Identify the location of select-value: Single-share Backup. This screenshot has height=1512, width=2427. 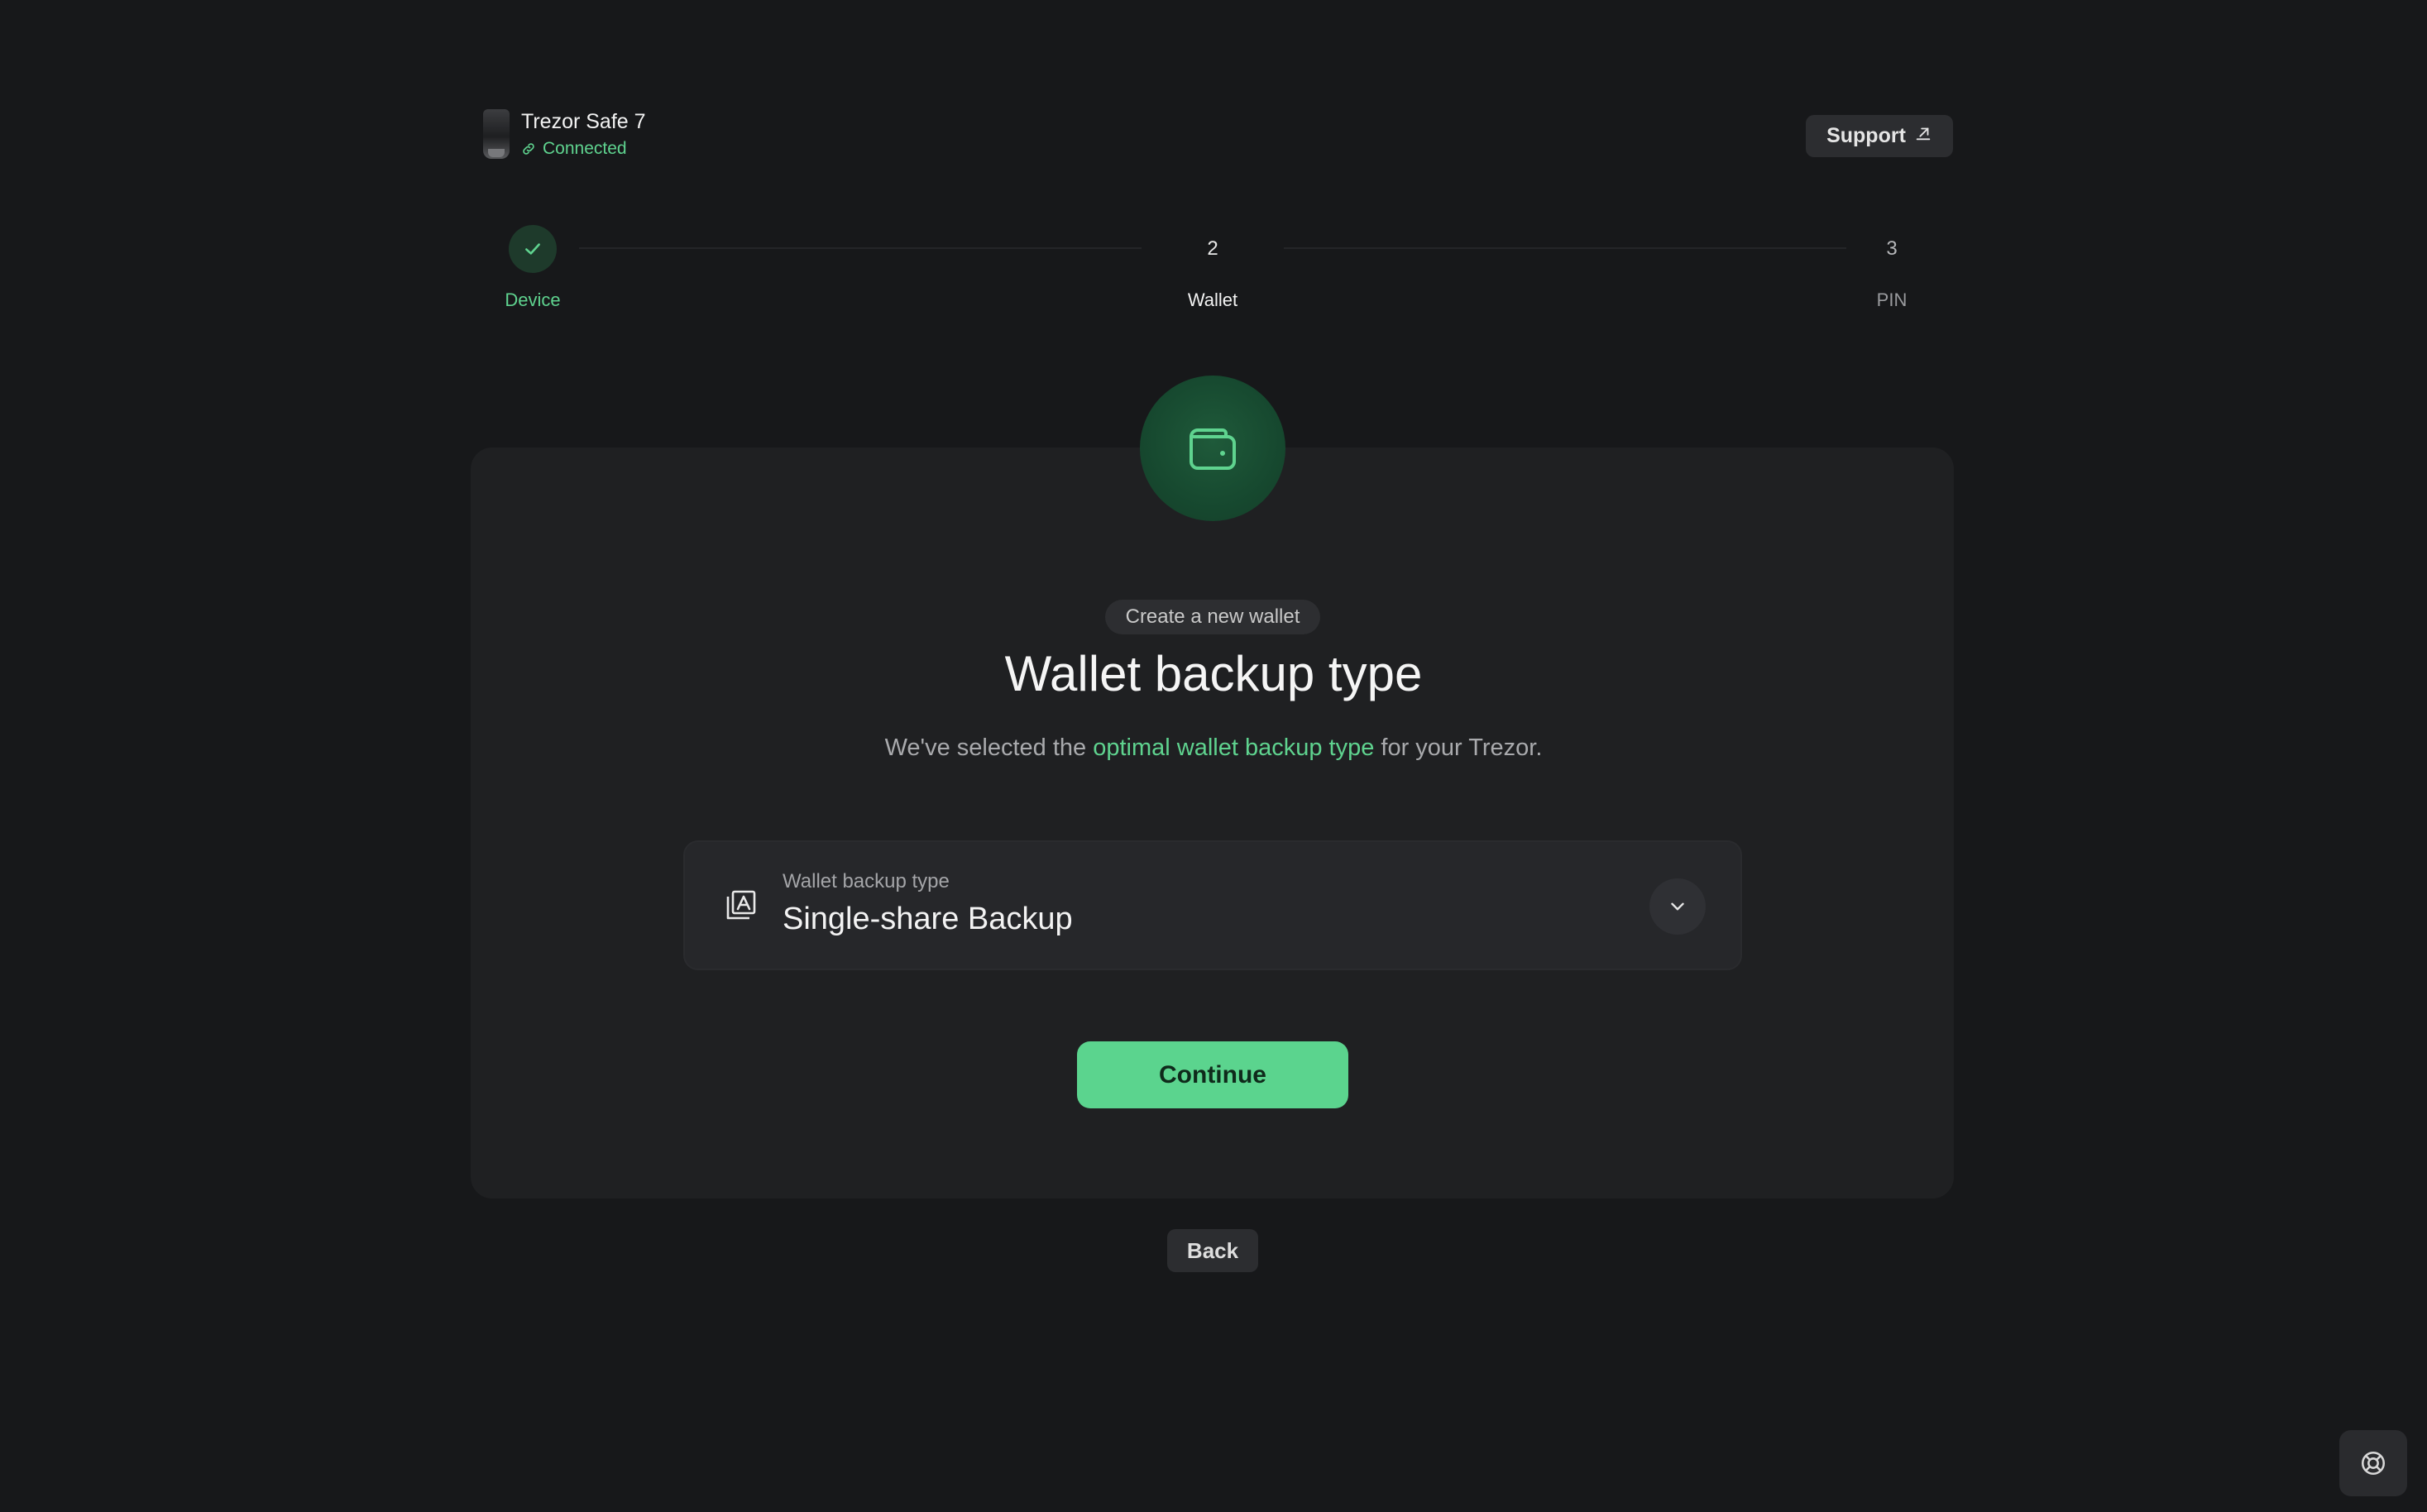
(928, 919).